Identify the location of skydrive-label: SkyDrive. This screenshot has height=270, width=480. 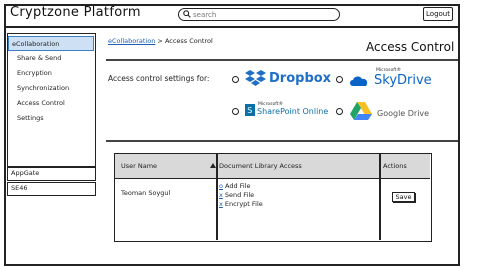
(403, 80).